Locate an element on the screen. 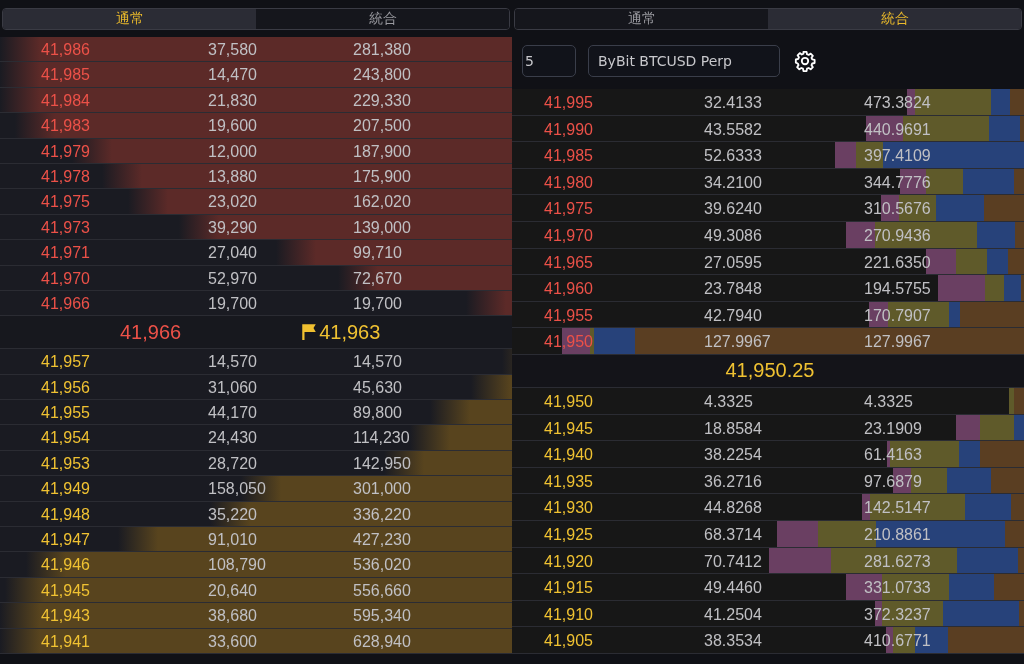 The height and width of the screenshot is (664, 1024). price-cell: 41,971 is located at coordinates (65, 253).